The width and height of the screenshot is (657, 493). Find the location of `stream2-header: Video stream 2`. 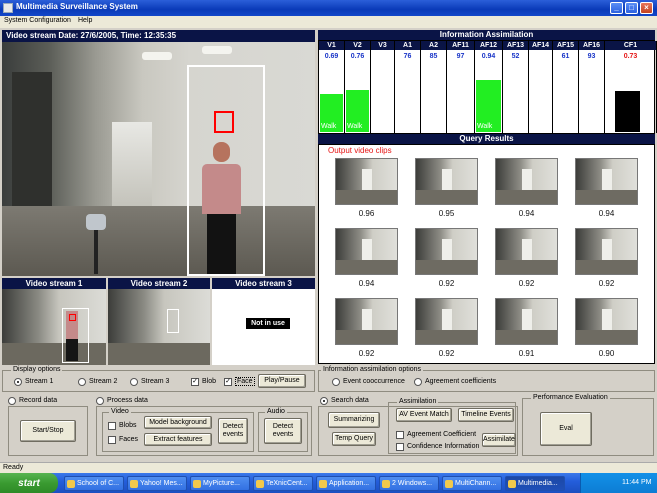

stream2-header: Video stream 2 is located at coordinates (159, 283).